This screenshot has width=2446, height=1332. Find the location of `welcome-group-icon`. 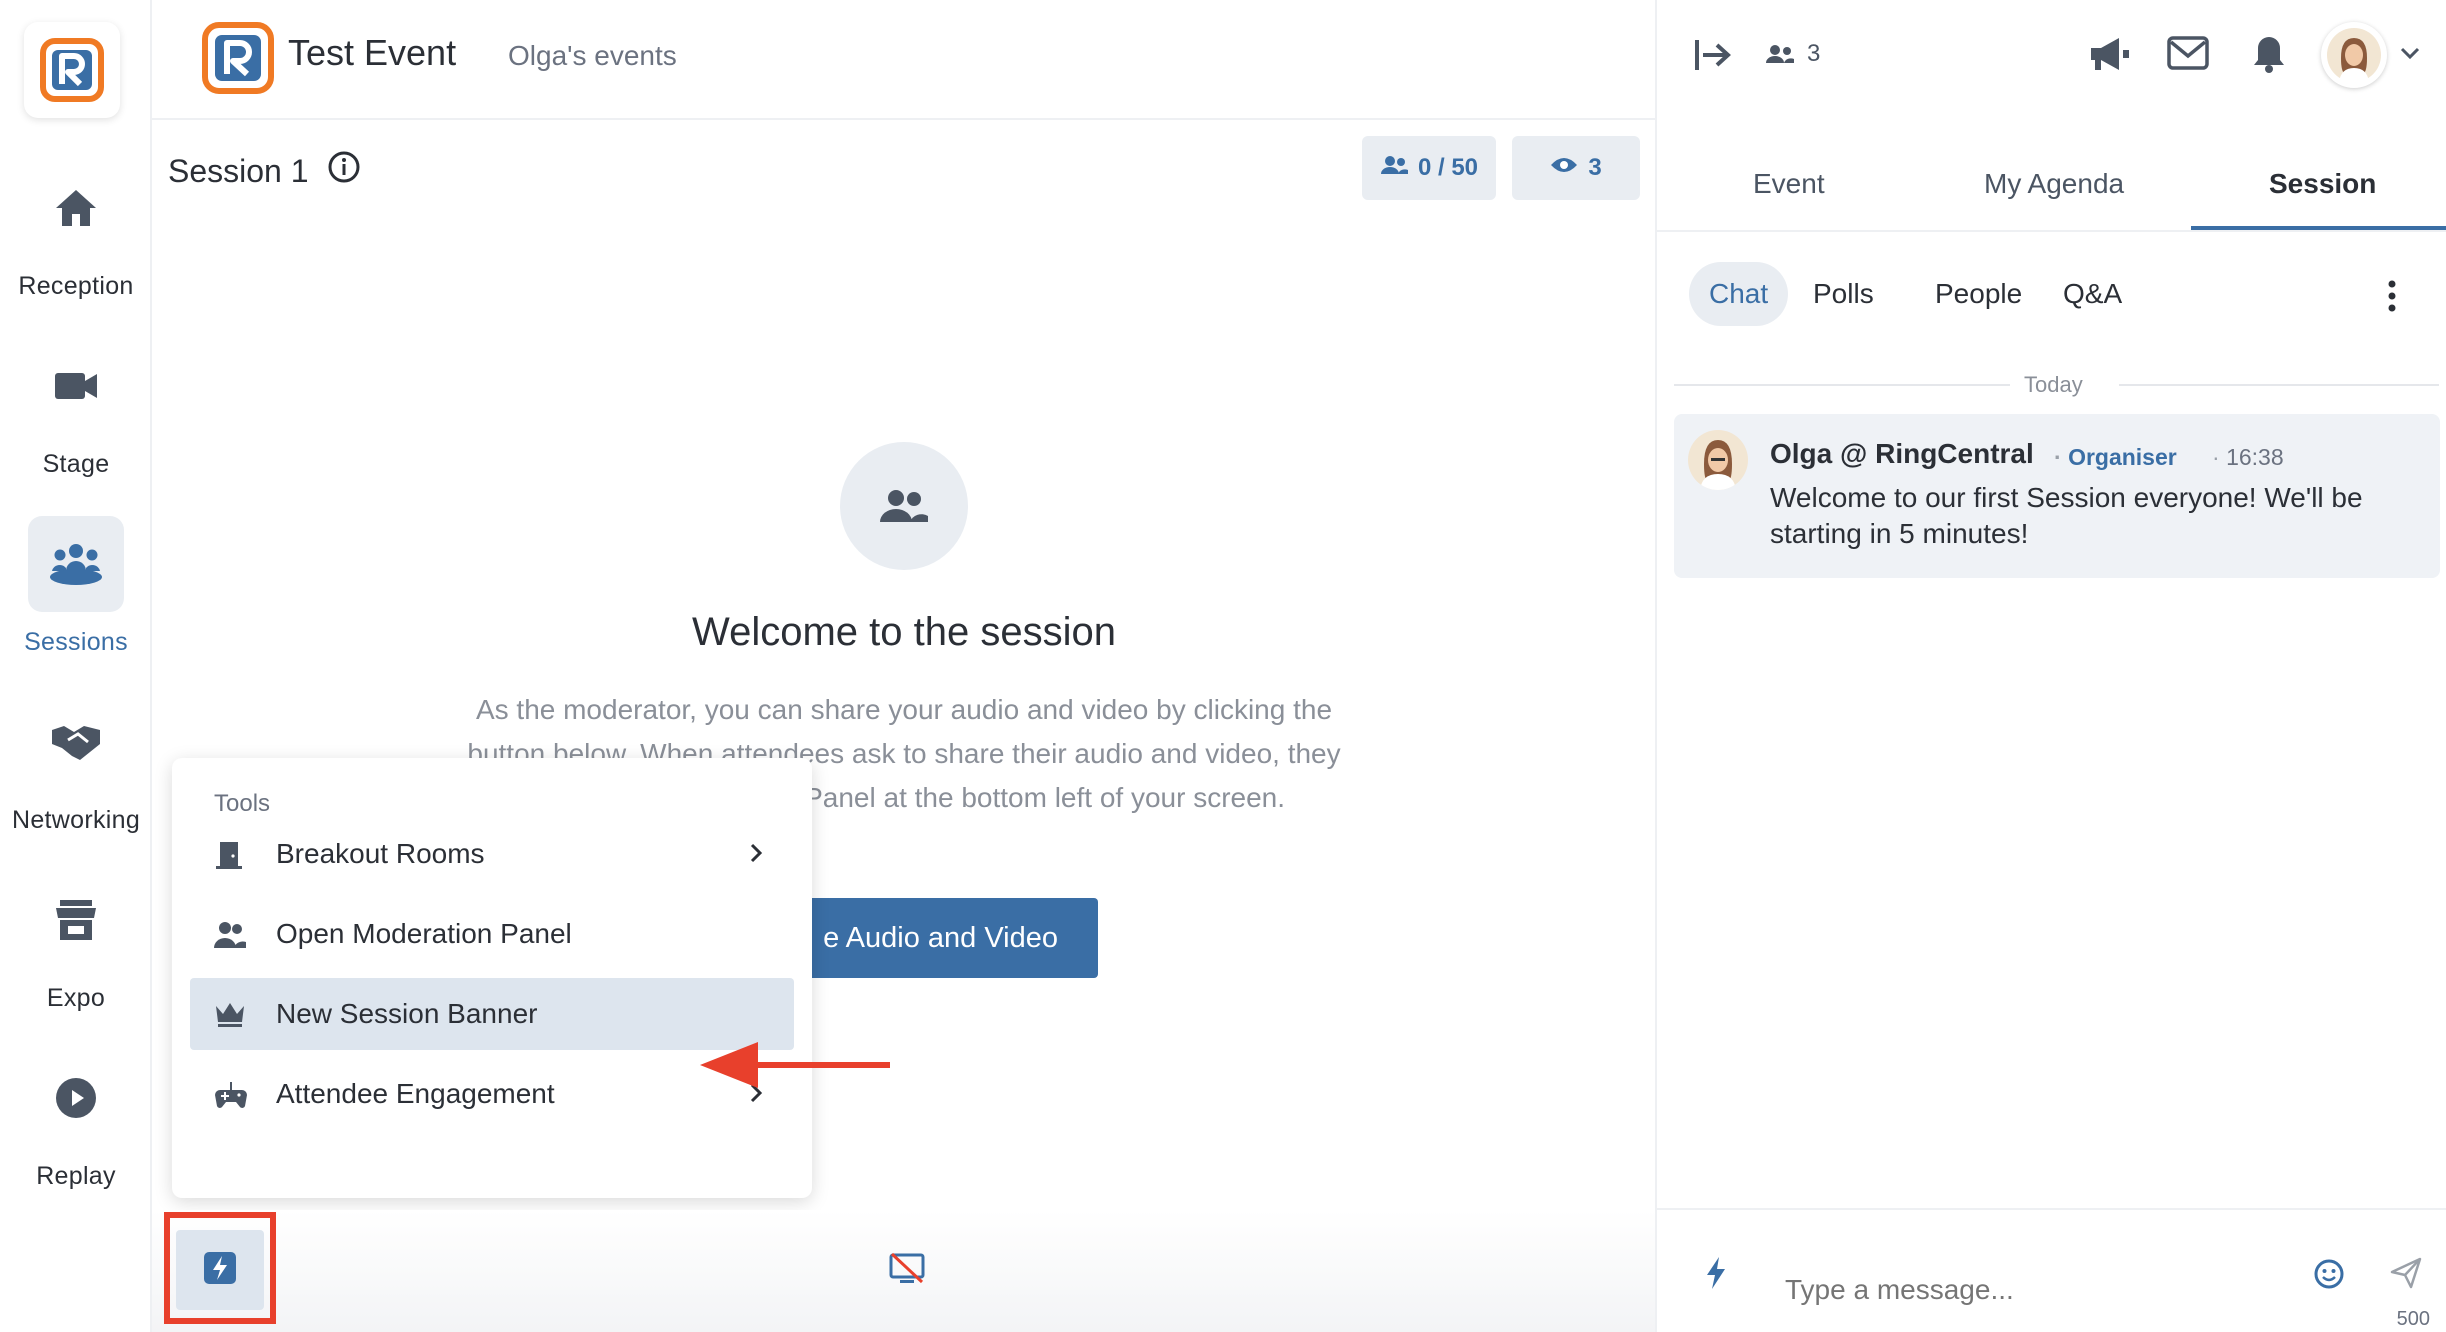

welcome-group-icon is located at coordinates (904, 506).